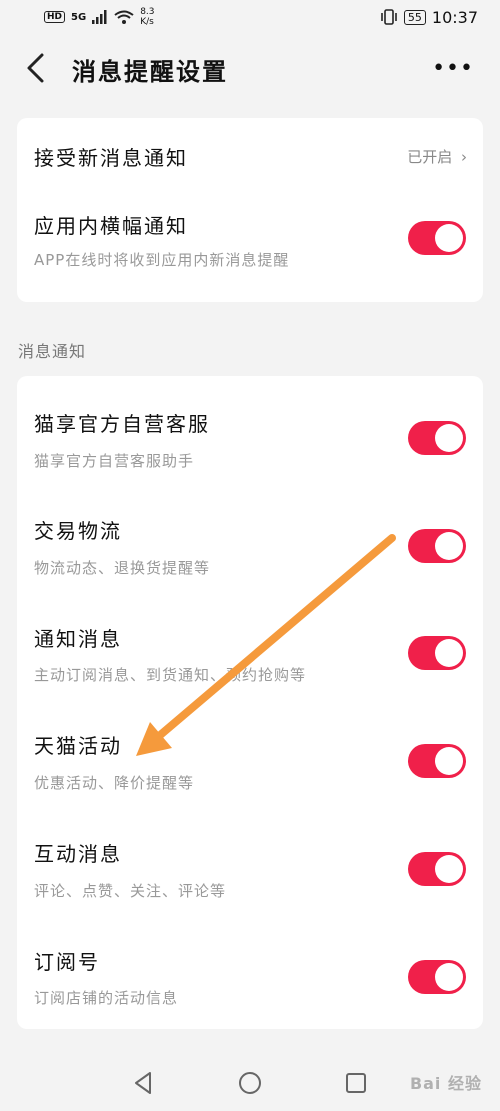  What do you see at coordinates (37, 68) in the screenshot?
I see `back-arrow-icon` at bounding box center [37, 68].